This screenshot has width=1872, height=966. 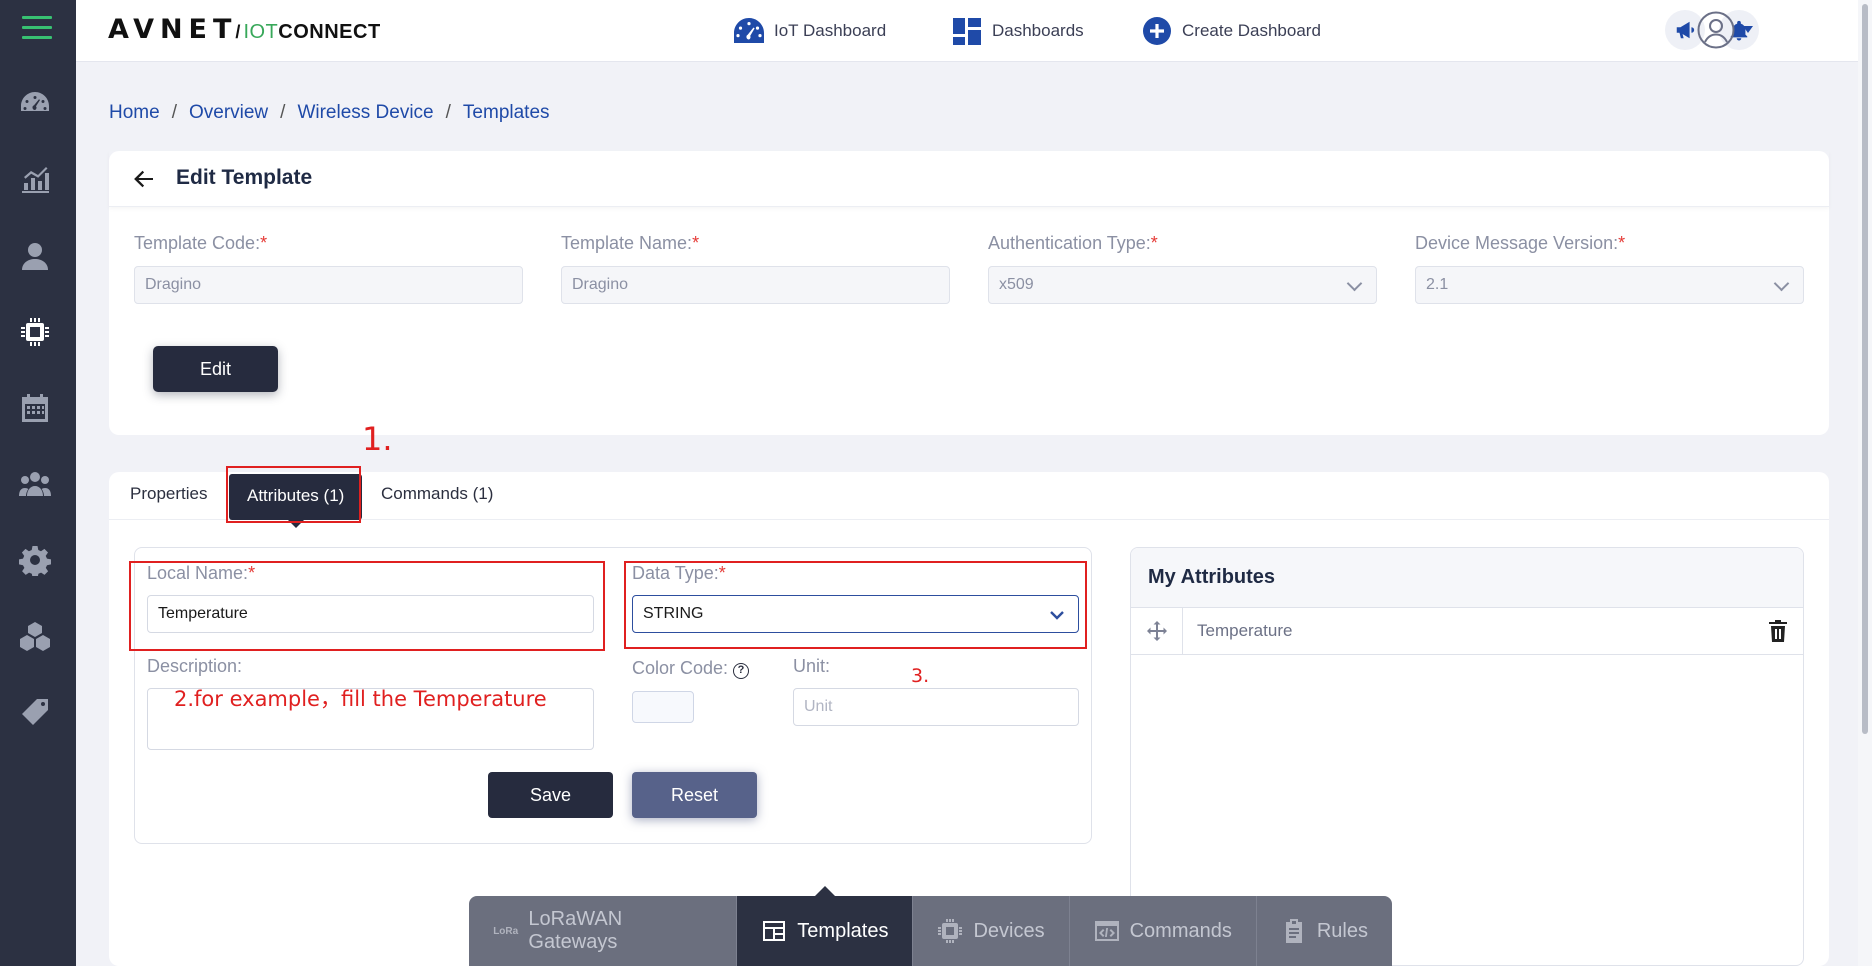 I want to click on logo-slash: /, so click(x=238, y=32).